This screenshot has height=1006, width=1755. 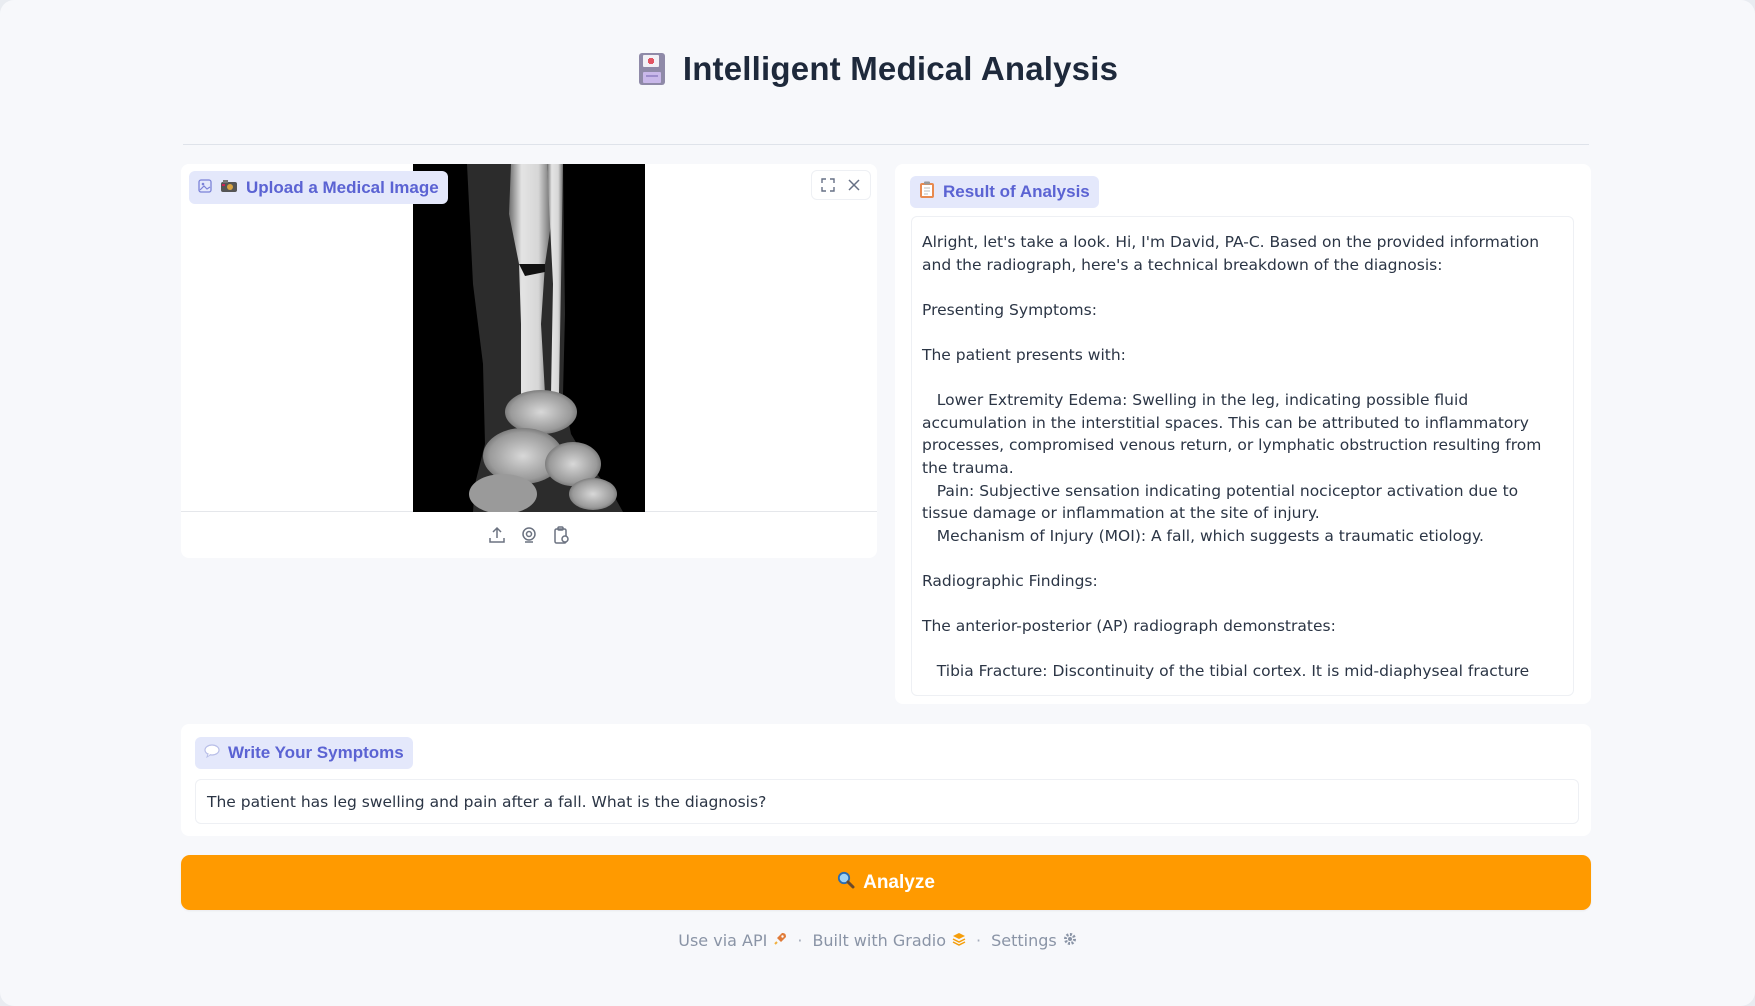 I want to click on header: Intelligent Medical Analysis, so click(x=877, y=69).